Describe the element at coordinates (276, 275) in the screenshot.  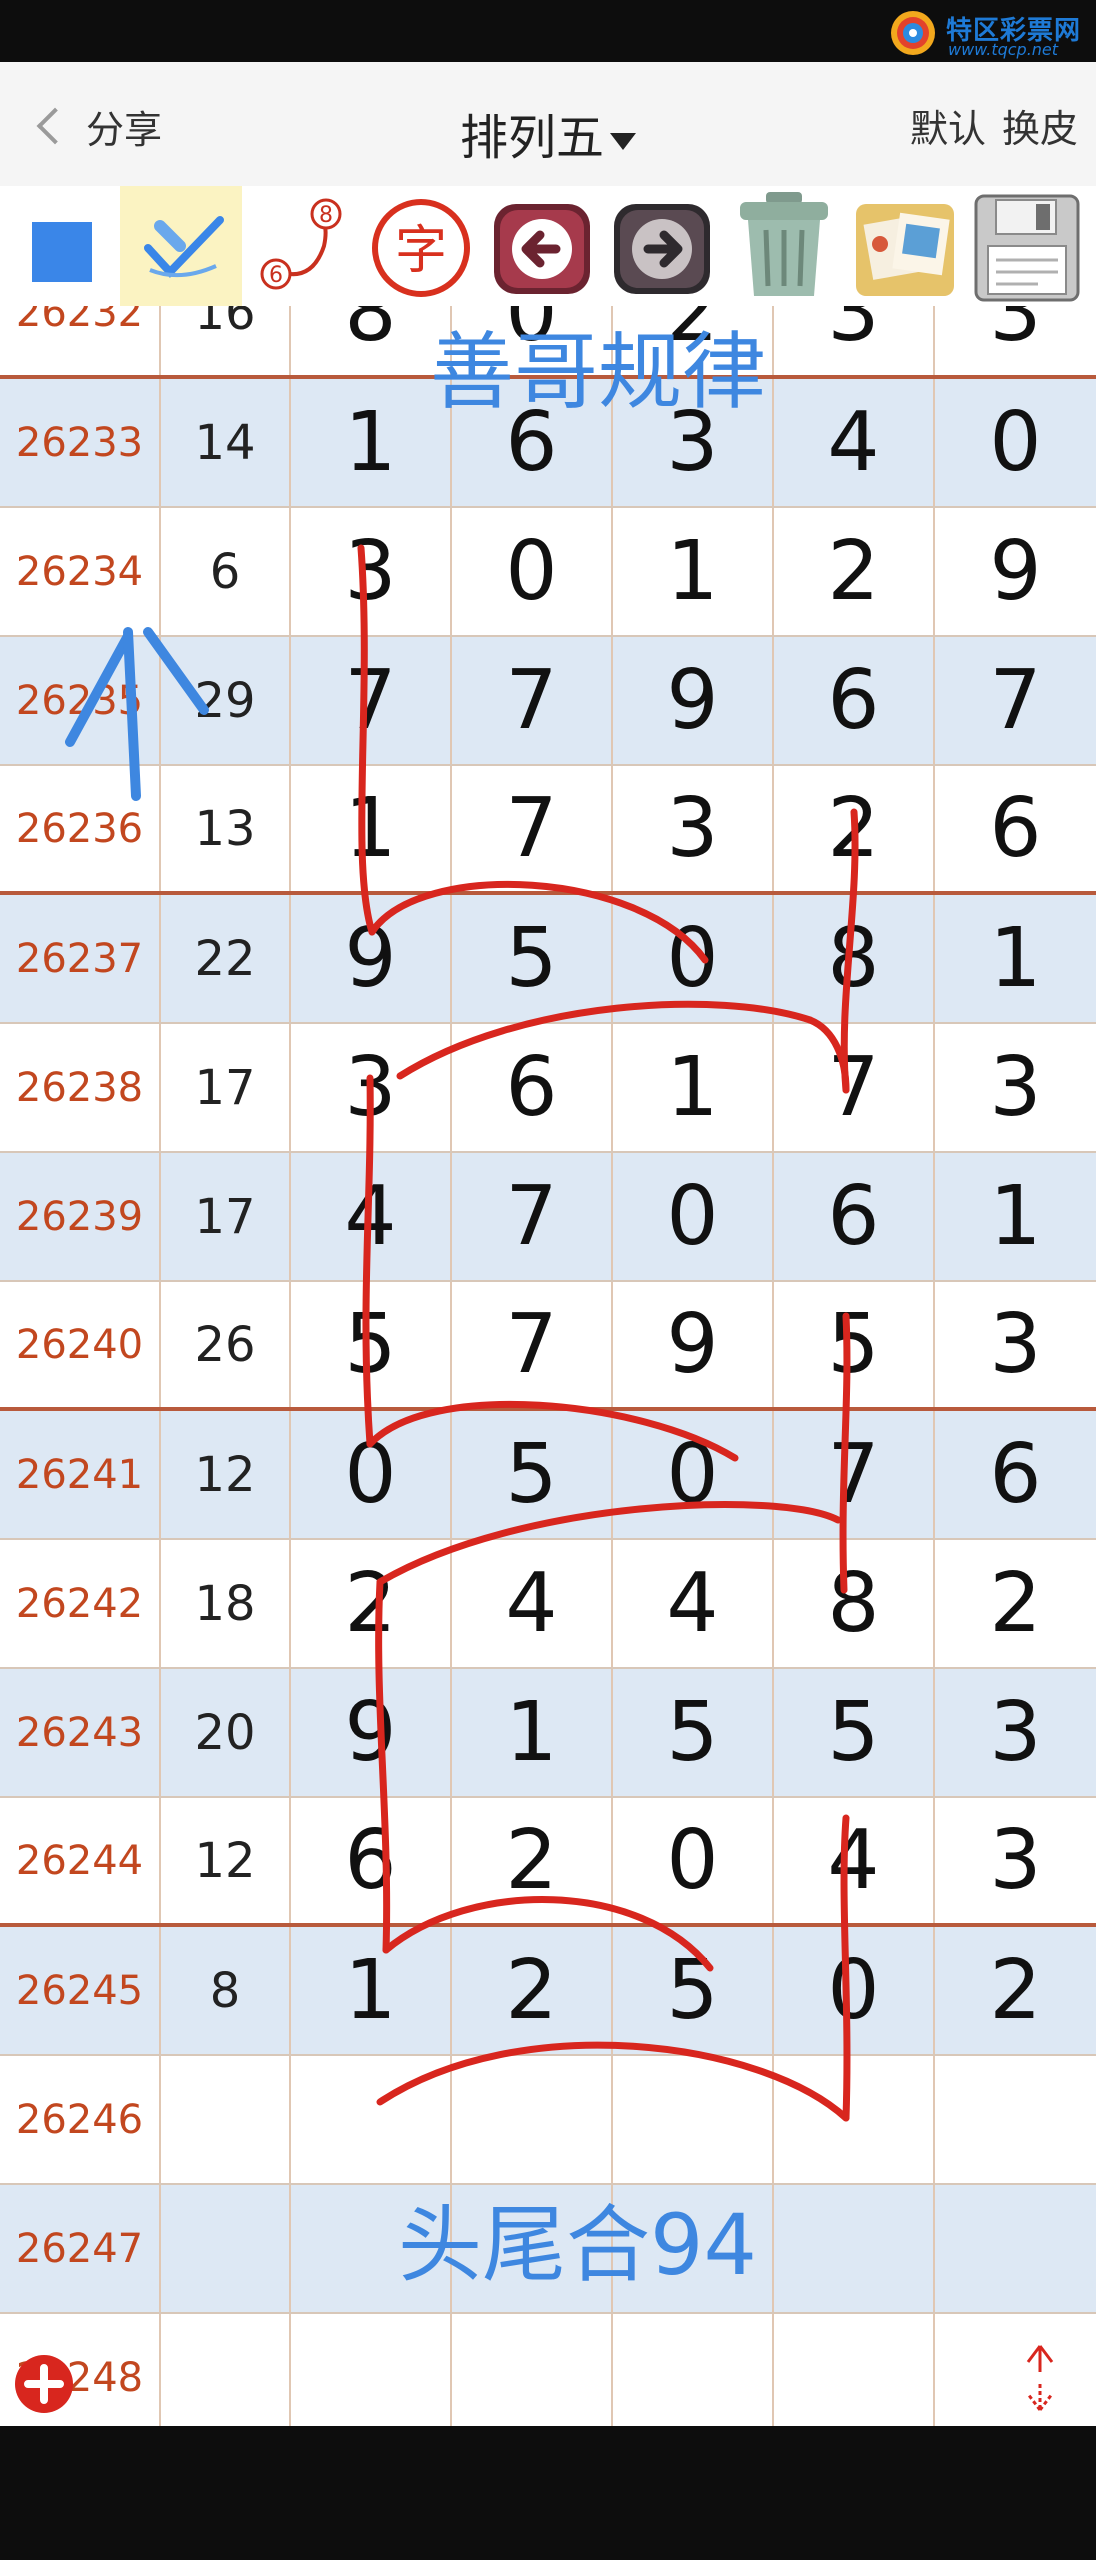
I see `route-start-label: 6` at that location.